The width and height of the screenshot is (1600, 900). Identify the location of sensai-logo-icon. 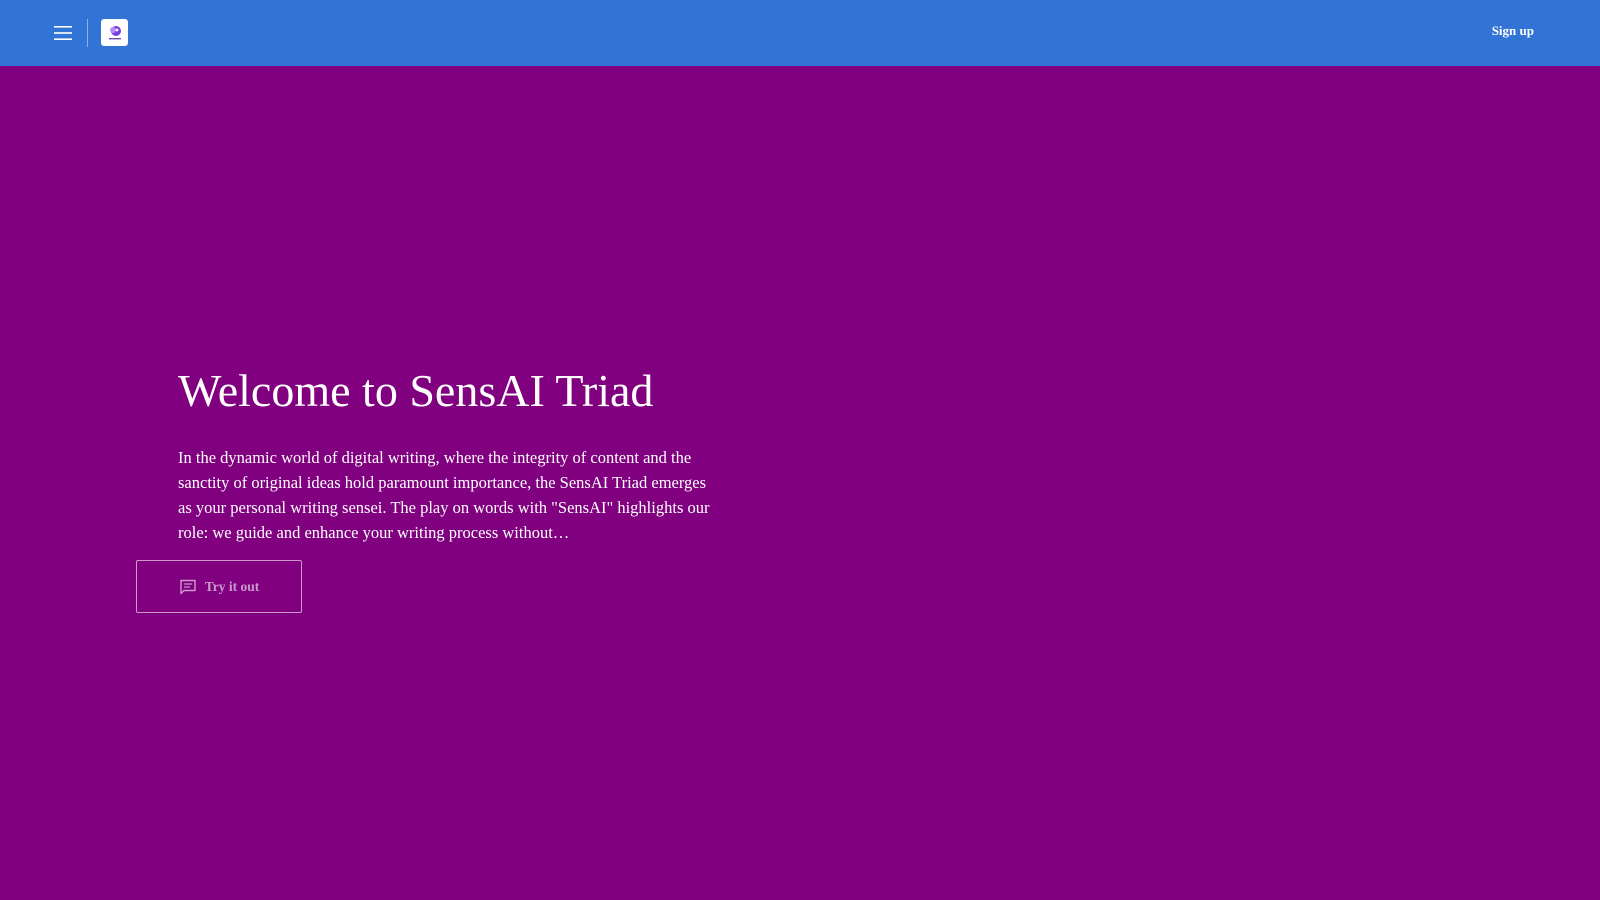
(114, 32).